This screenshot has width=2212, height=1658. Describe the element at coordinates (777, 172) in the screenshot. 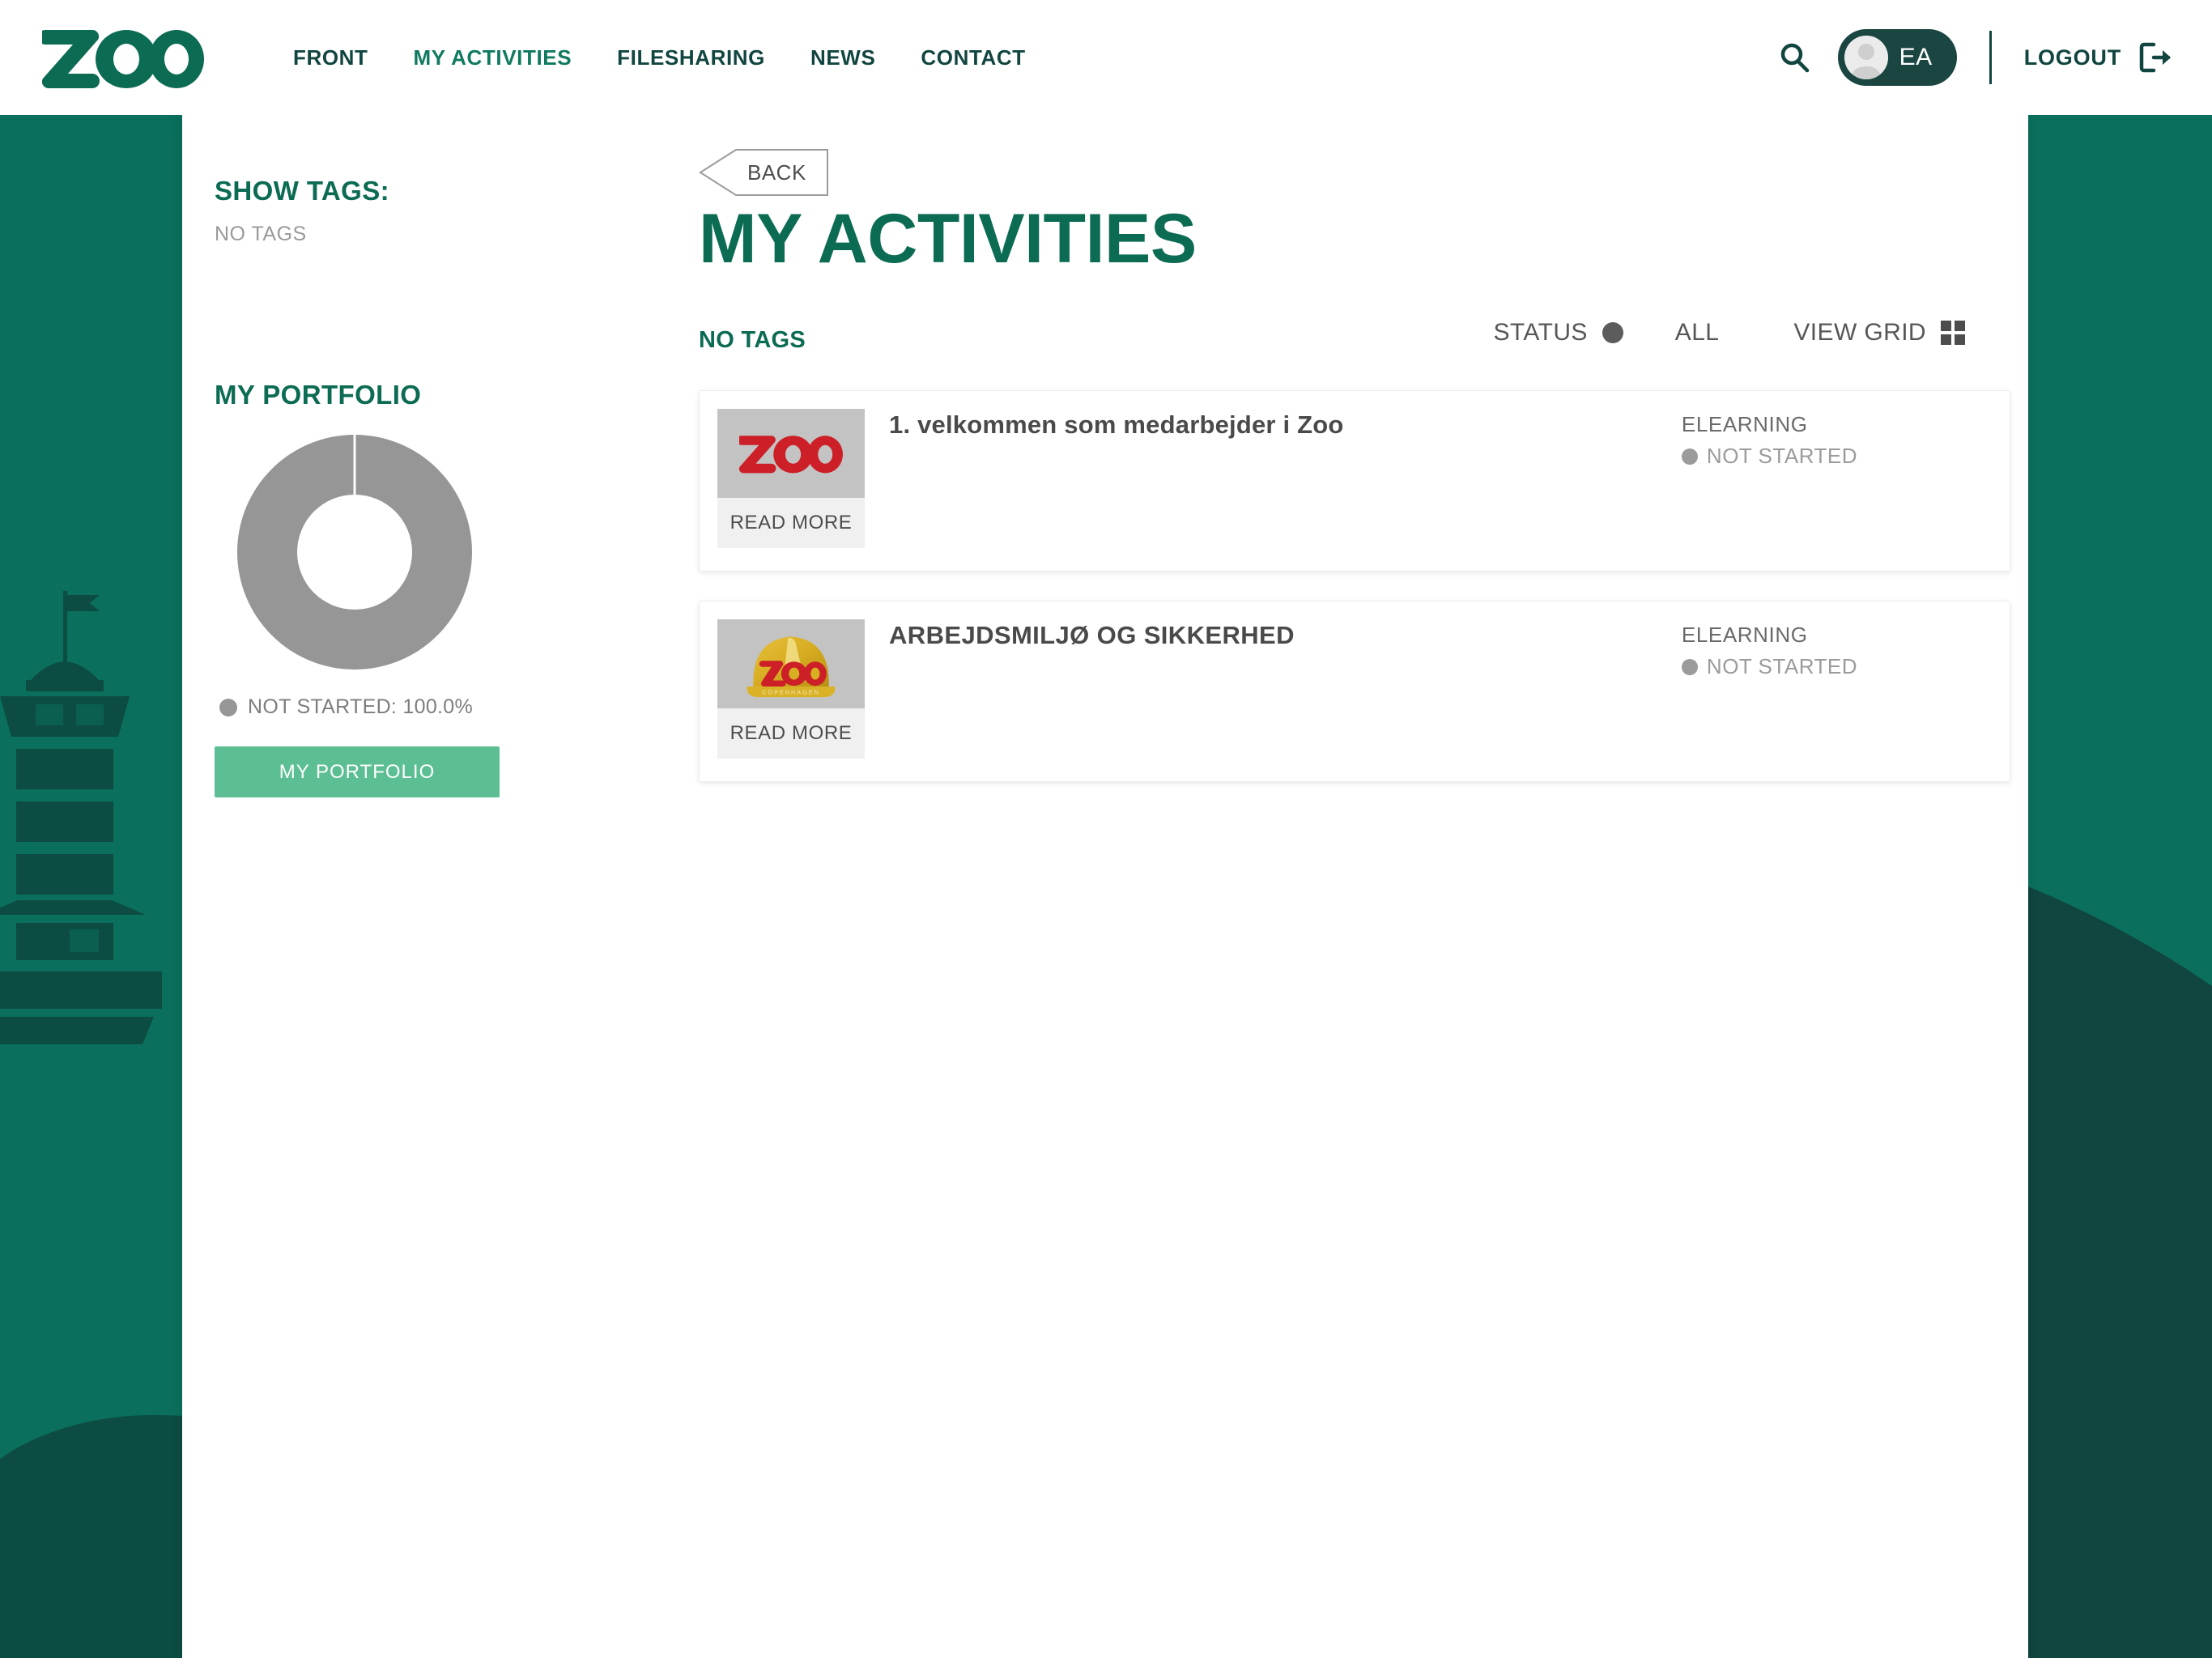

I see `back-label: BACK` at that location.